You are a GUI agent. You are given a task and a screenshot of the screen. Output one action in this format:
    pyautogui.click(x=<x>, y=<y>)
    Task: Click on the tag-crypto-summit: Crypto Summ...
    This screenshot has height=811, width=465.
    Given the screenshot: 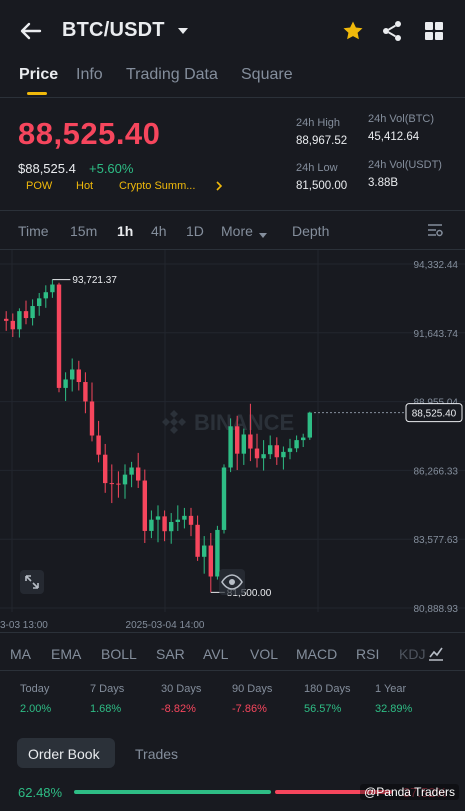 What is the action you would take?
    pyautogui.click(x=157, y=186)
    